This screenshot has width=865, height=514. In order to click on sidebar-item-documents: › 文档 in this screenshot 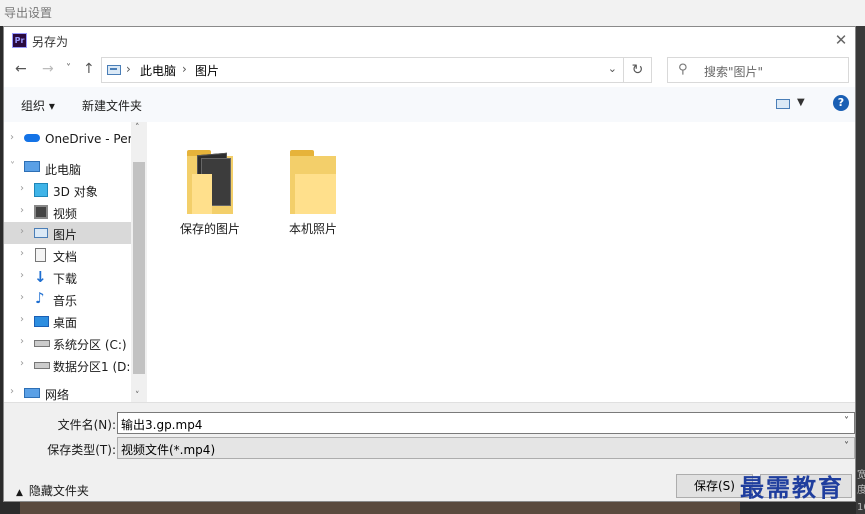, I will do `click(67, 255)`.